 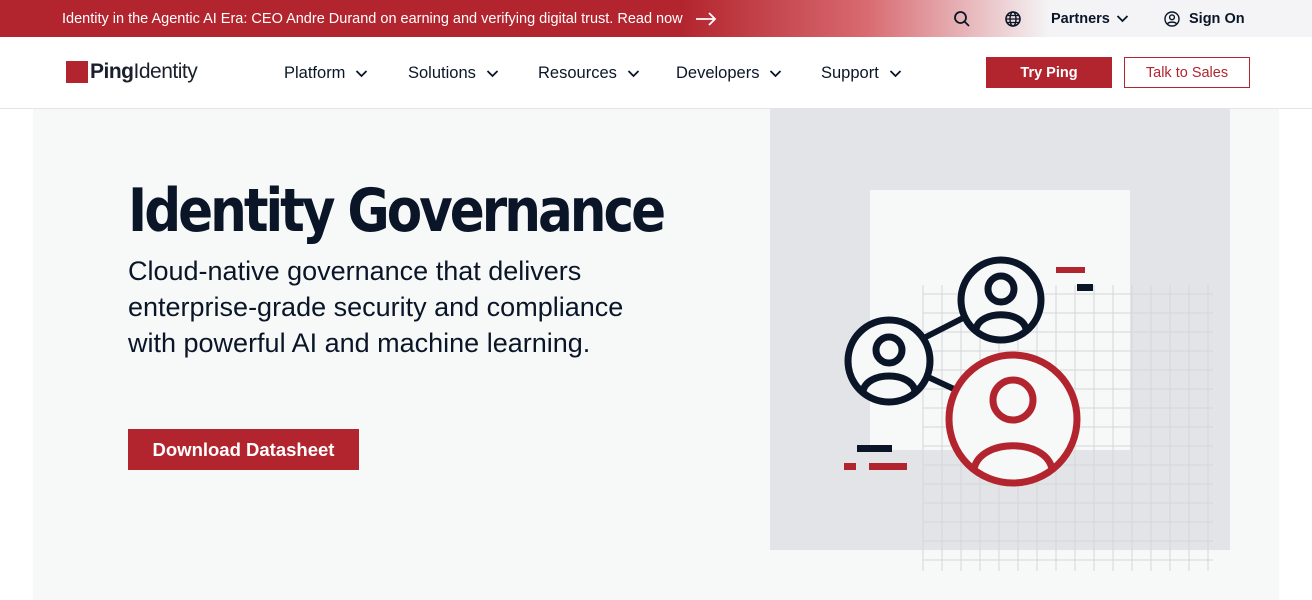 What do you see at coordinates (850, 72) in the screenshot?
I see `nav-item-label: Support` at bounding box center [850, 72].